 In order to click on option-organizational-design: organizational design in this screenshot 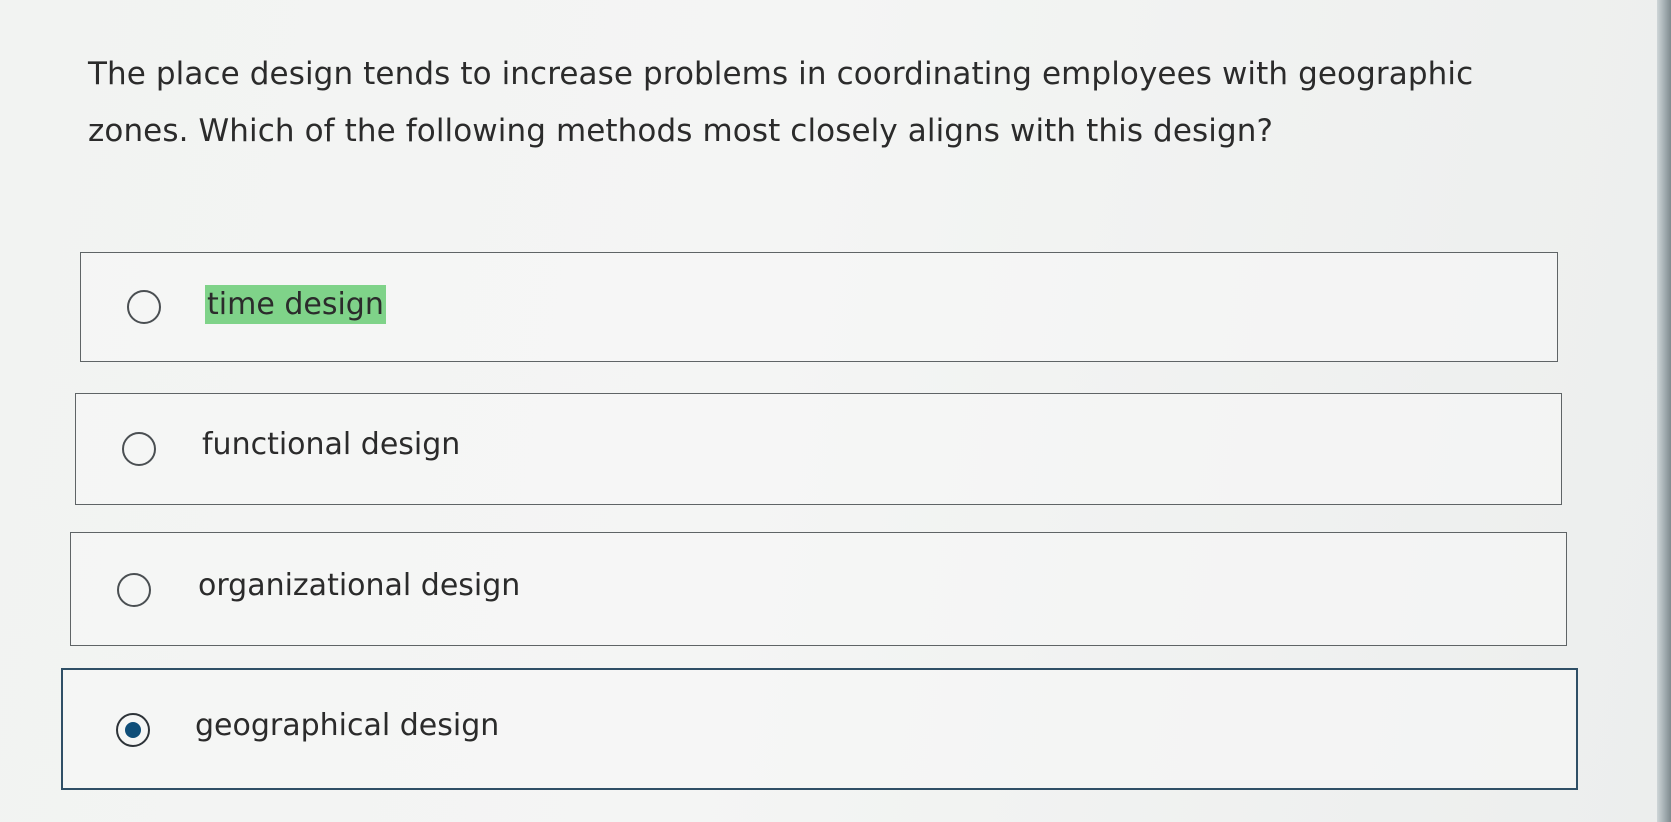, I will do `click(818, 589)`.